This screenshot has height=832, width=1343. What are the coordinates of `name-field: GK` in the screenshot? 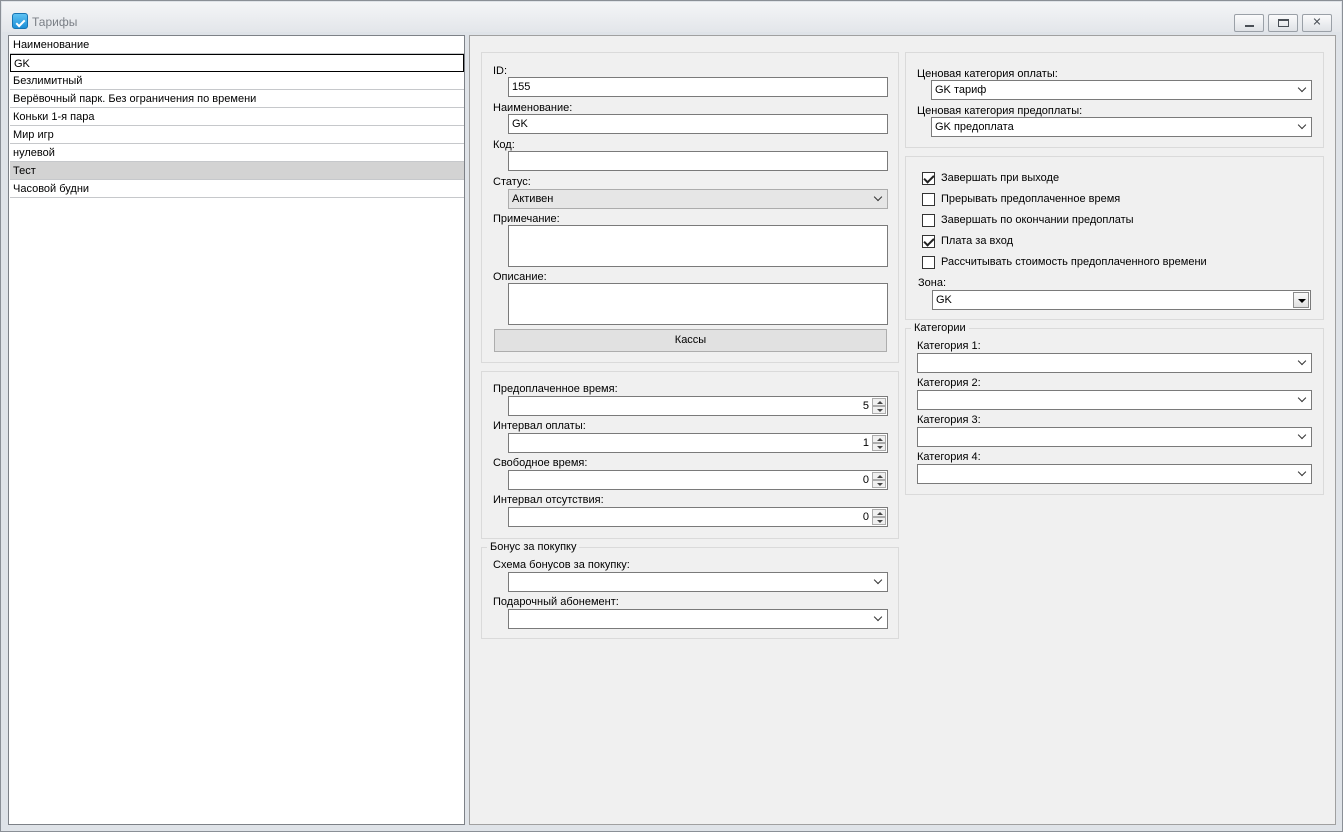 It's located at (698, 124).